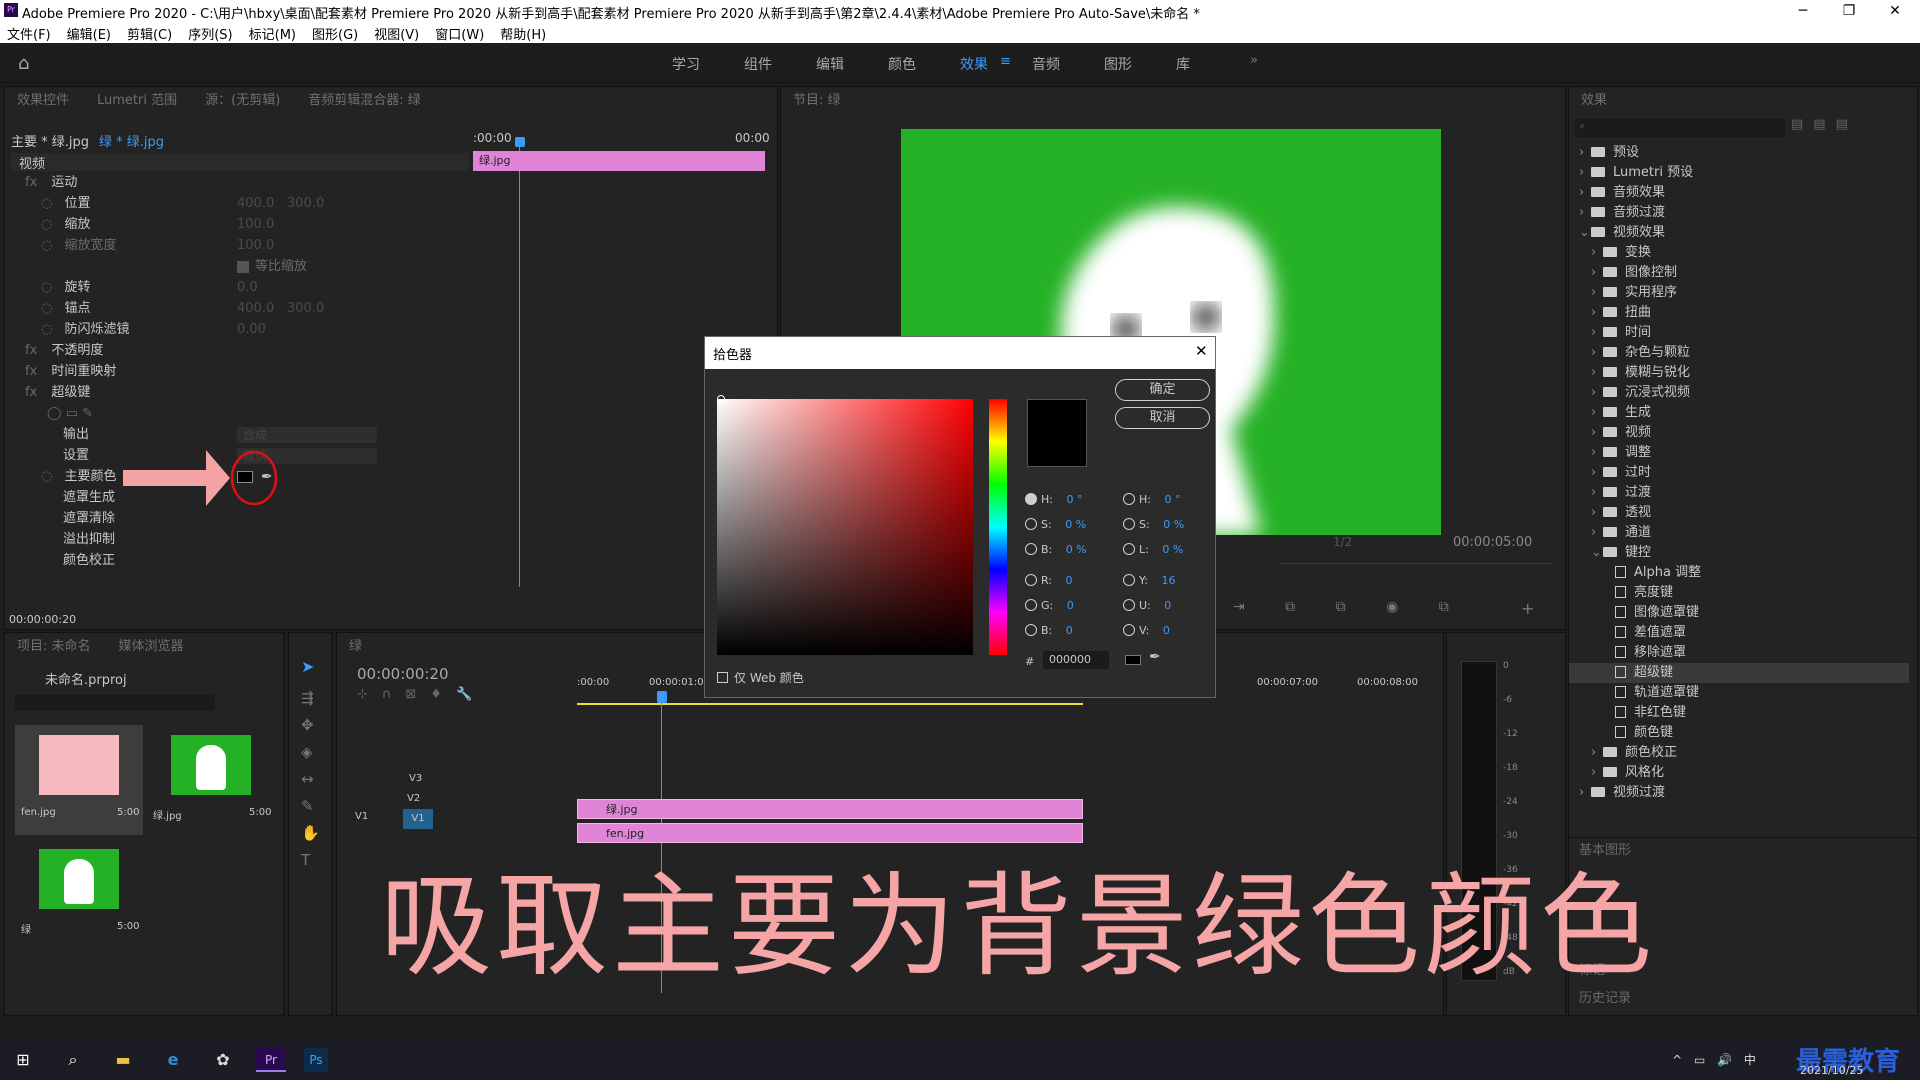  What do you see at coordinates (520, 142) in the screenshot?
I see `ec-playhead` at bounding box center [520, 142].